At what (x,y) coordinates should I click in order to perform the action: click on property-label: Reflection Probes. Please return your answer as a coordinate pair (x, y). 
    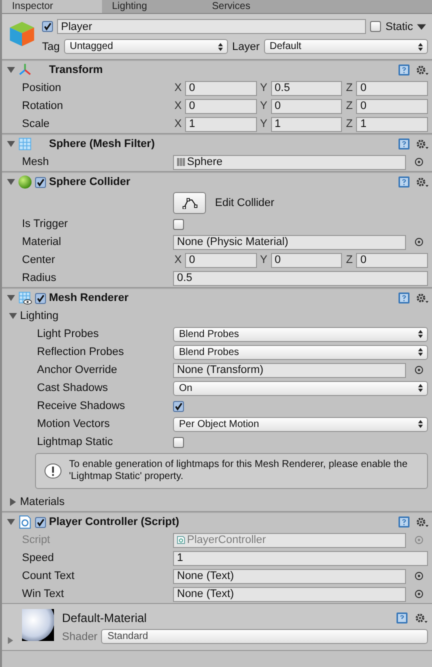
    Looking at the image, I should click on (81, 352).